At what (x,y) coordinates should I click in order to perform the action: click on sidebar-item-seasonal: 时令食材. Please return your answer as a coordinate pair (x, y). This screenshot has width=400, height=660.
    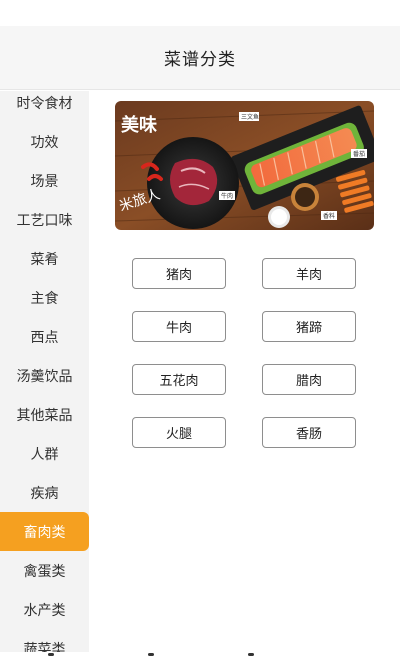
    Looking at the image, I should click on (44, 106).